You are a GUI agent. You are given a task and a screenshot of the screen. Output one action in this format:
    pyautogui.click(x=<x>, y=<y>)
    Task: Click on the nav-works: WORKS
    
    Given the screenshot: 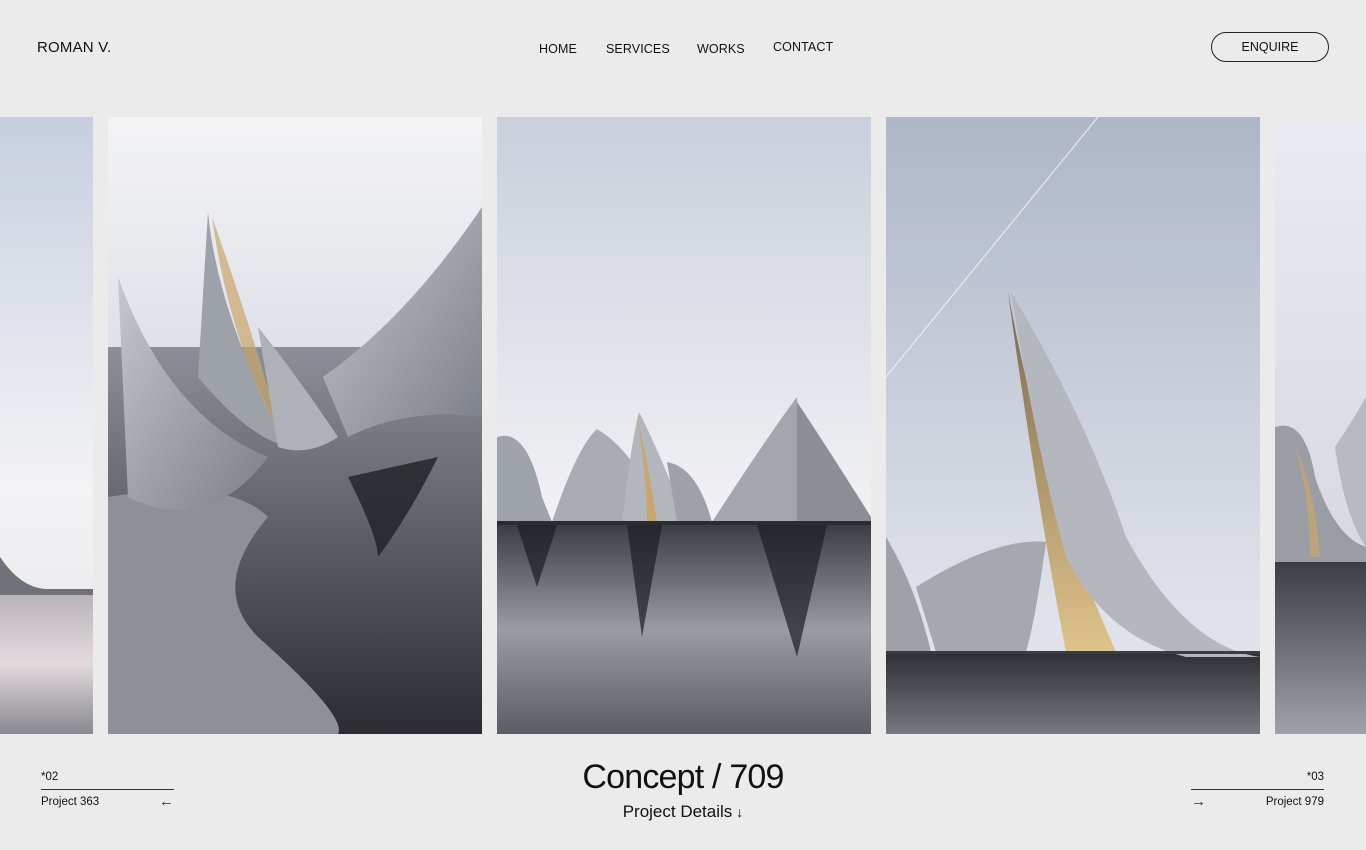 What is the action you would take?
    pyautogui.click(x=721, y=49)
    